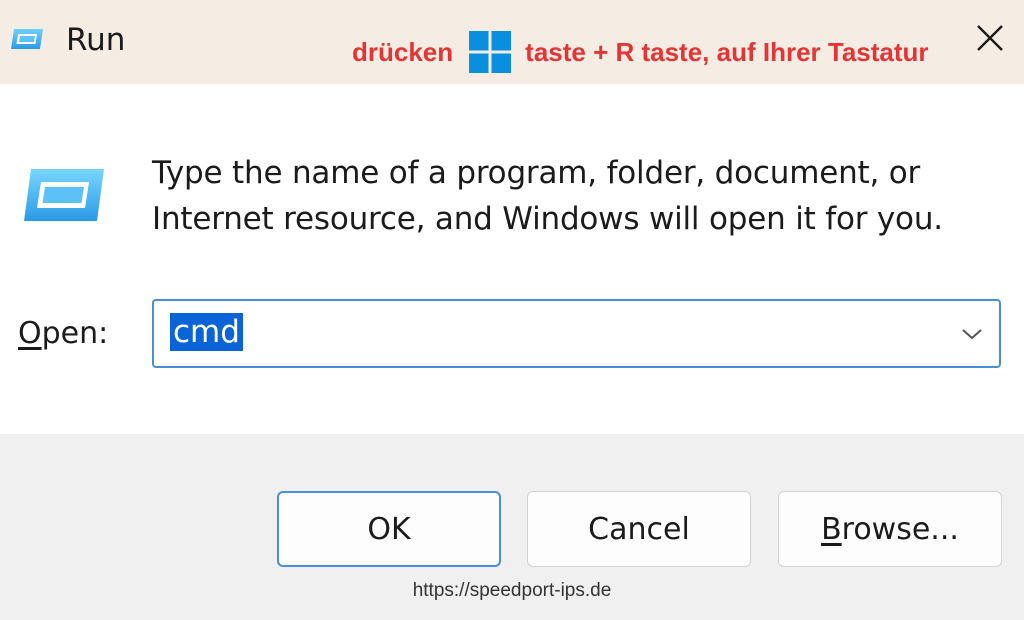  What do you see at coordinates (972, 334) in the screenshot?
I see `chevron-down-icon` at bounding box center [972, 334].